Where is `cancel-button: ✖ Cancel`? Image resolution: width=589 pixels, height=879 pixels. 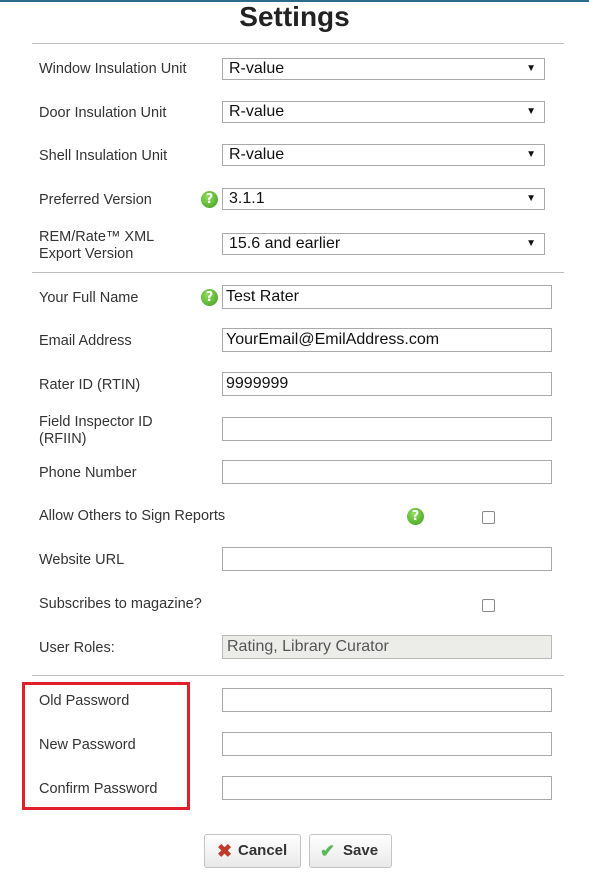
cancel-button: ✖ Cancel is located at coordinates (252, 851).